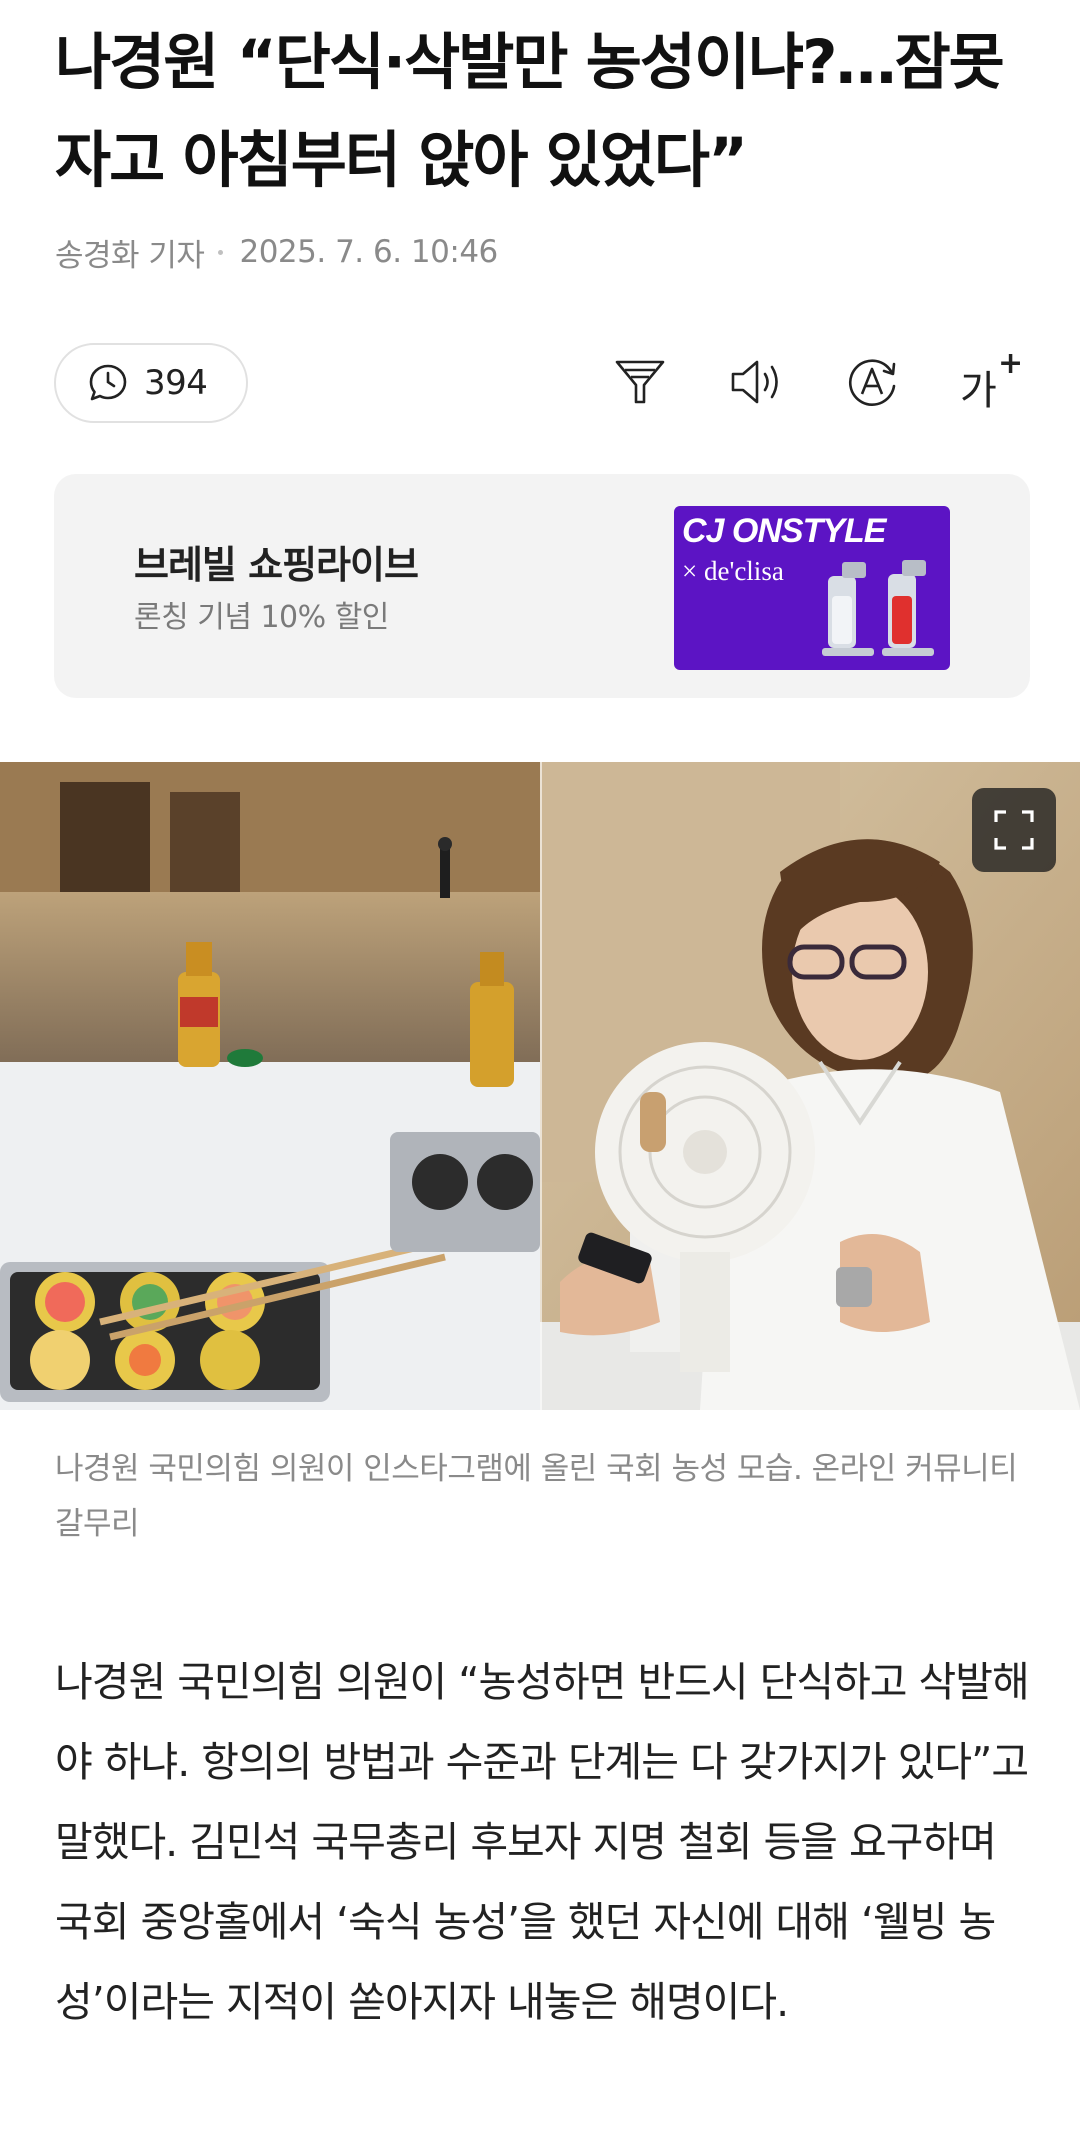 Image resolution: width=1080 pixels, height=2141 pixels. What do you see at coordinates (1011, 363) in the screenshot?
I see `font-size-plus: +` at bounding box center [1011, 363].